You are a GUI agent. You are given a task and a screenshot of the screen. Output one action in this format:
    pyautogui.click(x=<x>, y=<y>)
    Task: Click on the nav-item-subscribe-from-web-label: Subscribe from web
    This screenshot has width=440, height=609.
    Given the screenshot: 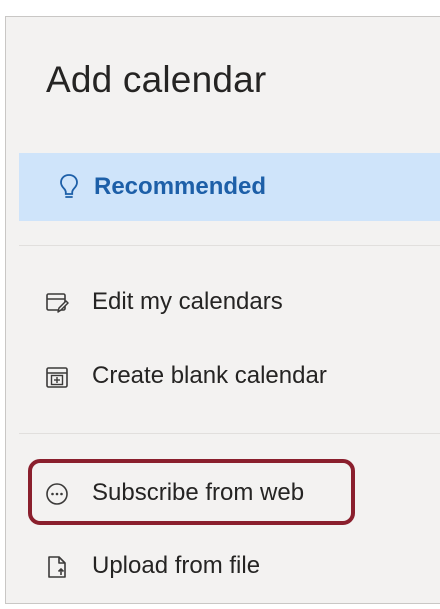 What is the action you would take?
    pyautogui.click(x=198, y=492)
    